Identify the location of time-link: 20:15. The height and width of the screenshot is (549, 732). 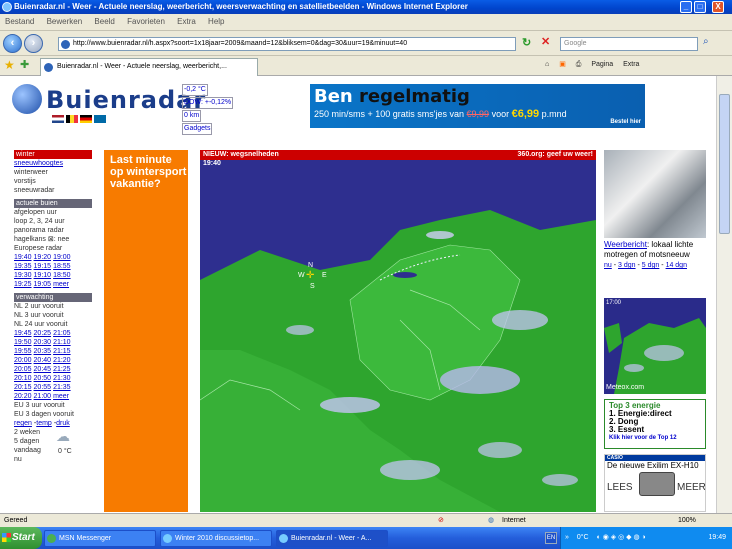
(23, 387).